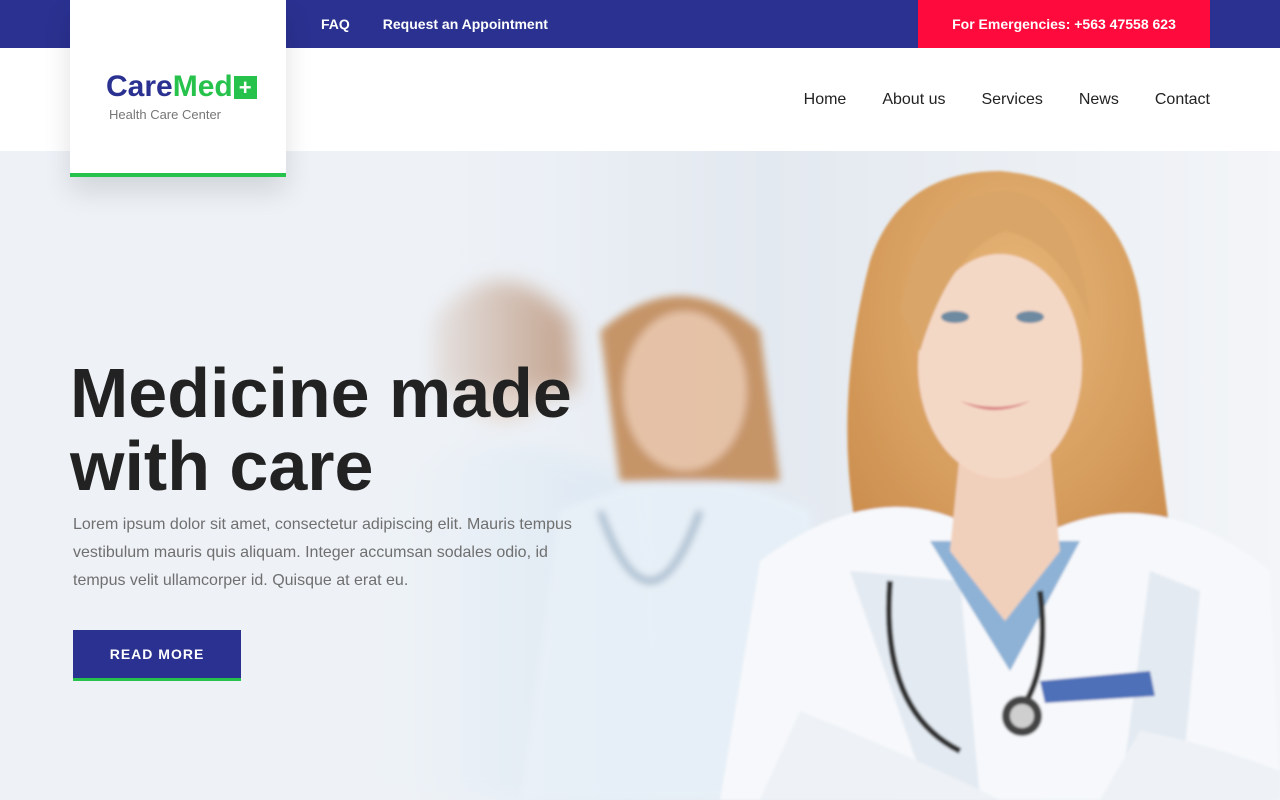 The height and width of the screenshot is (800, 1280). What do you see at coordinates (825, 100) in the screenshot?
I see `nav-home: Home` at bounding box center [825, 100].